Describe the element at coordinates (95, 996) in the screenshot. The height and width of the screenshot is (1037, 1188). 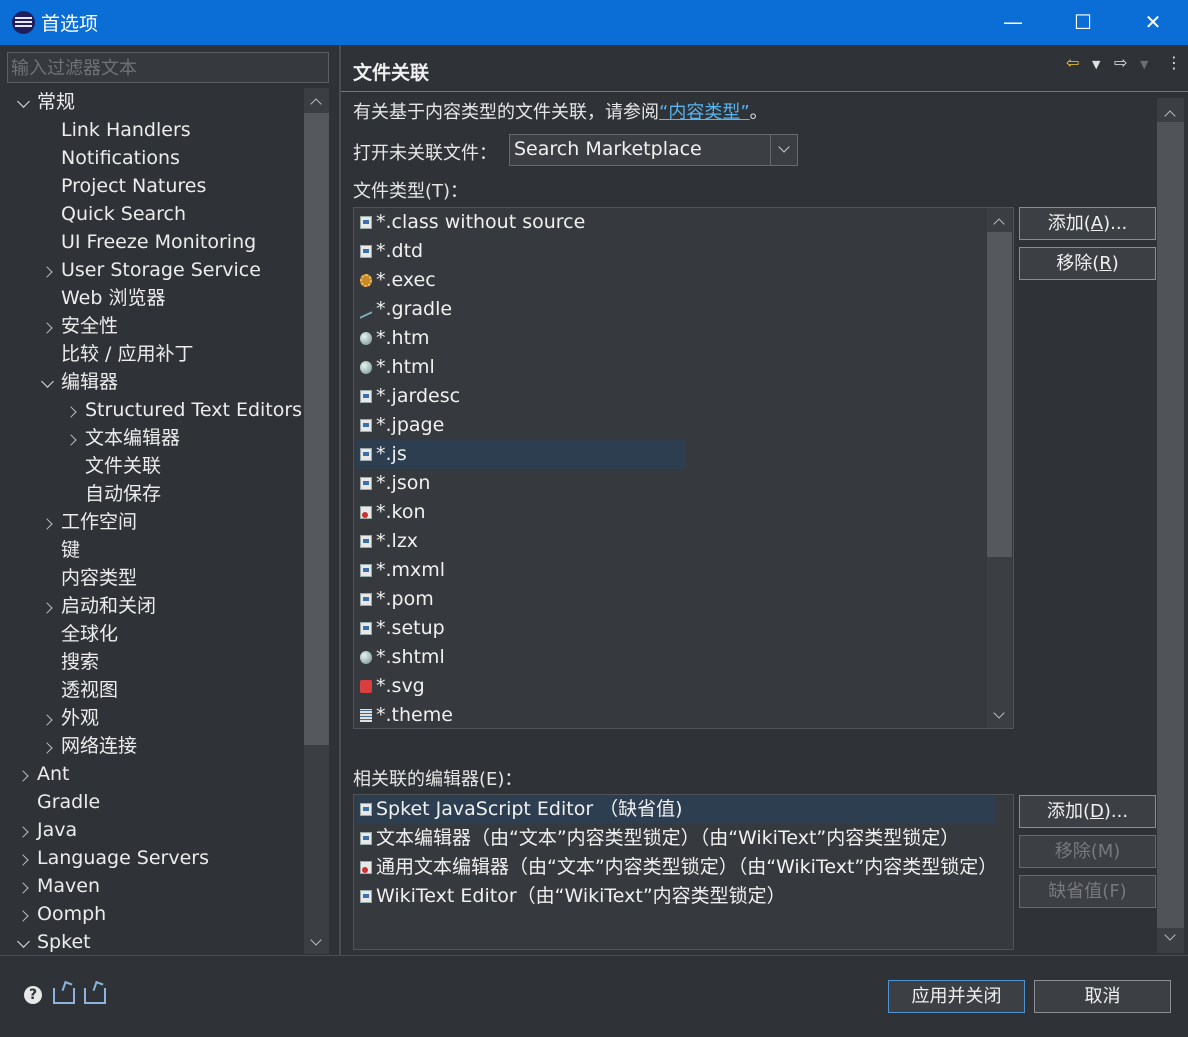
I see `export-icon` at that location.